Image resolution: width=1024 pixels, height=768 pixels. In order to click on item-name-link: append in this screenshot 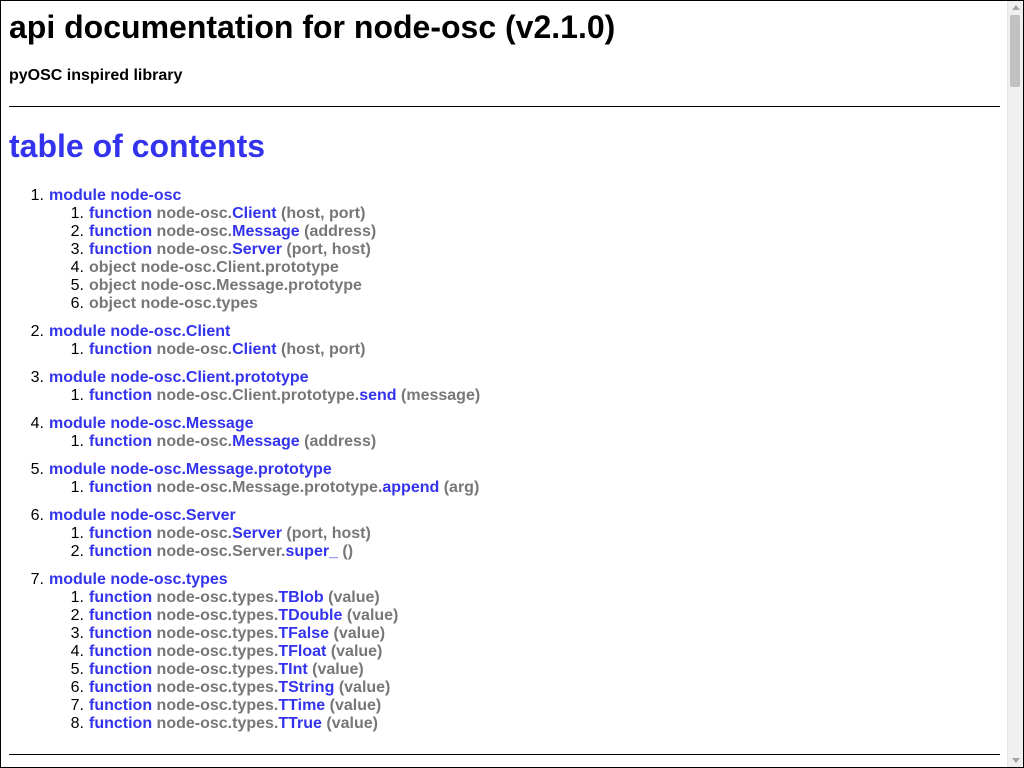, I will do `click(410, 487)`.